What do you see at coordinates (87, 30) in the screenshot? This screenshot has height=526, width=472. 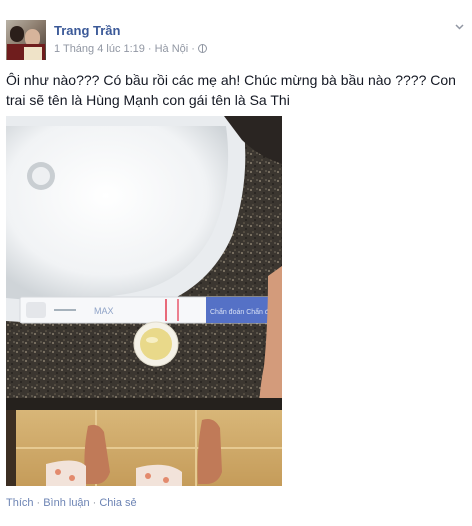 I see `author-name: Trang Trần` at bounding box center [87, 30].